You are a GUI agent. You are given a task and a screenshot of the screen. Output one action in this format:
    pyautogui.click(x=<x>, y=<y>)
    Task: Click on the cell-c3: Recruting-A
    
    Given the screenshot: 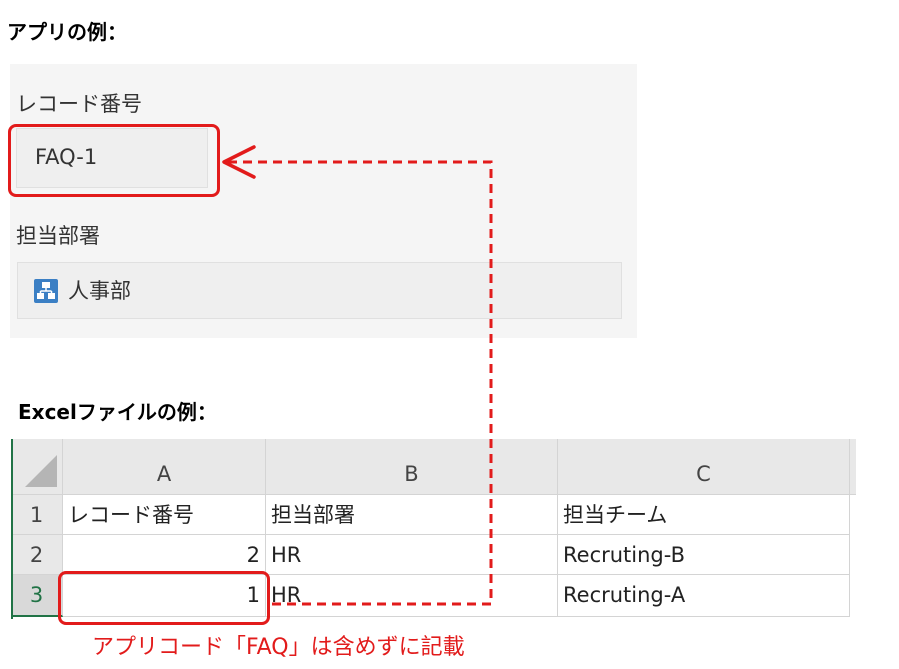 What is the action you would take?
    pyautogui.click(x=704, y=596)
    